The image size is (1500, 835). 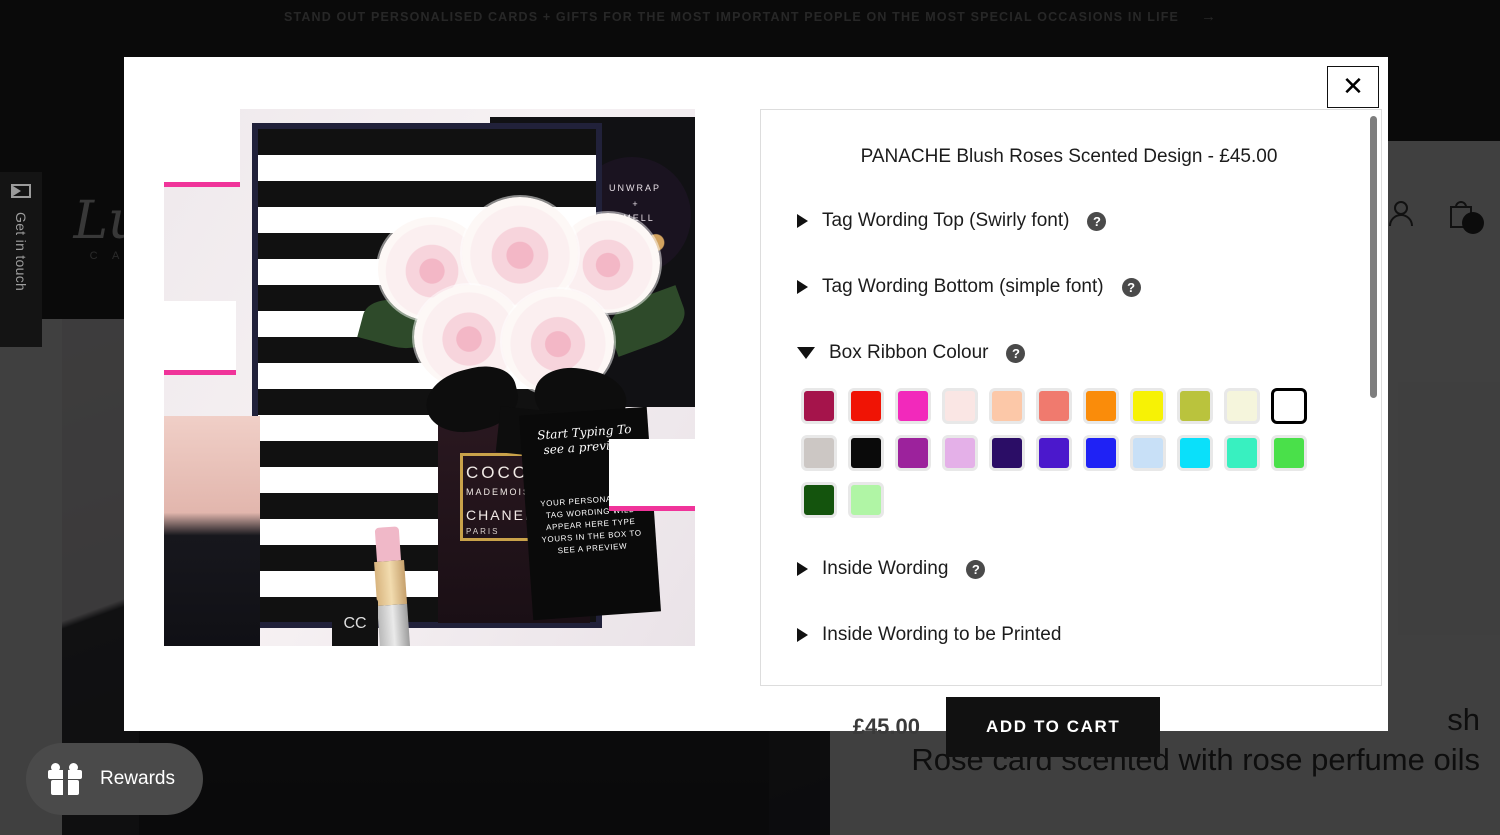 I want to click on preview-roses, so click(x=524, y=292).